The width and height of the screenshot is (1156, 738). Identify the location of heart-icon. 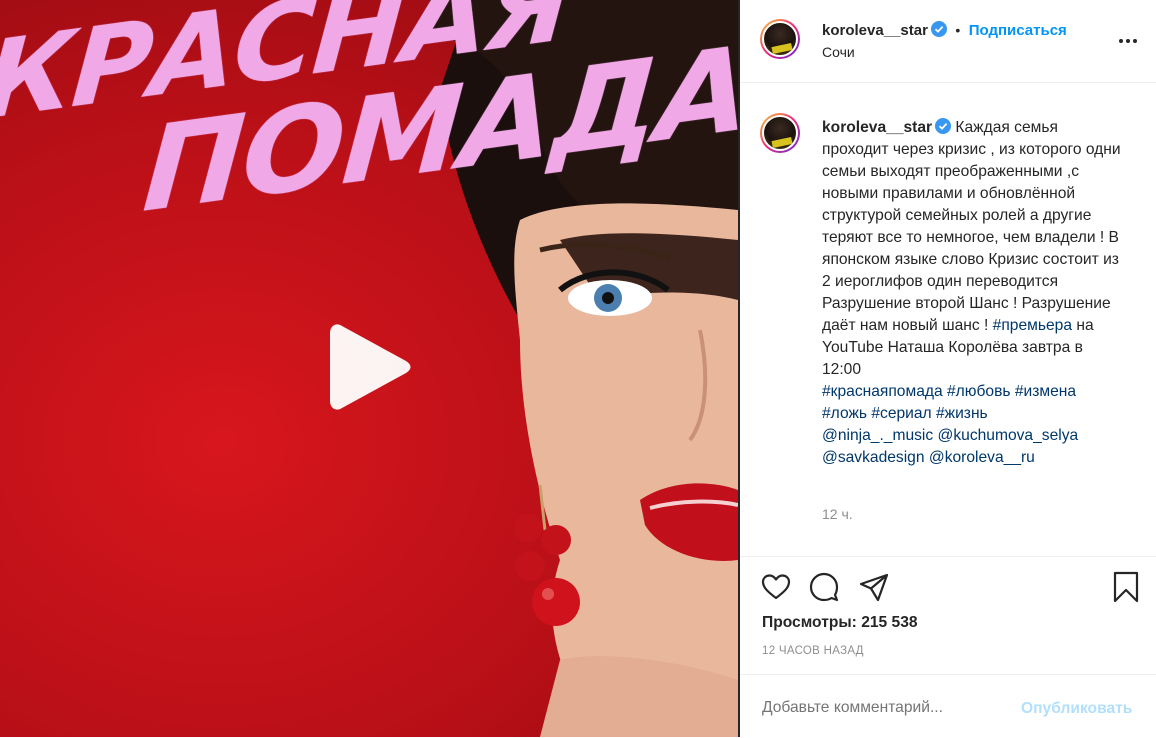
(776, 587).